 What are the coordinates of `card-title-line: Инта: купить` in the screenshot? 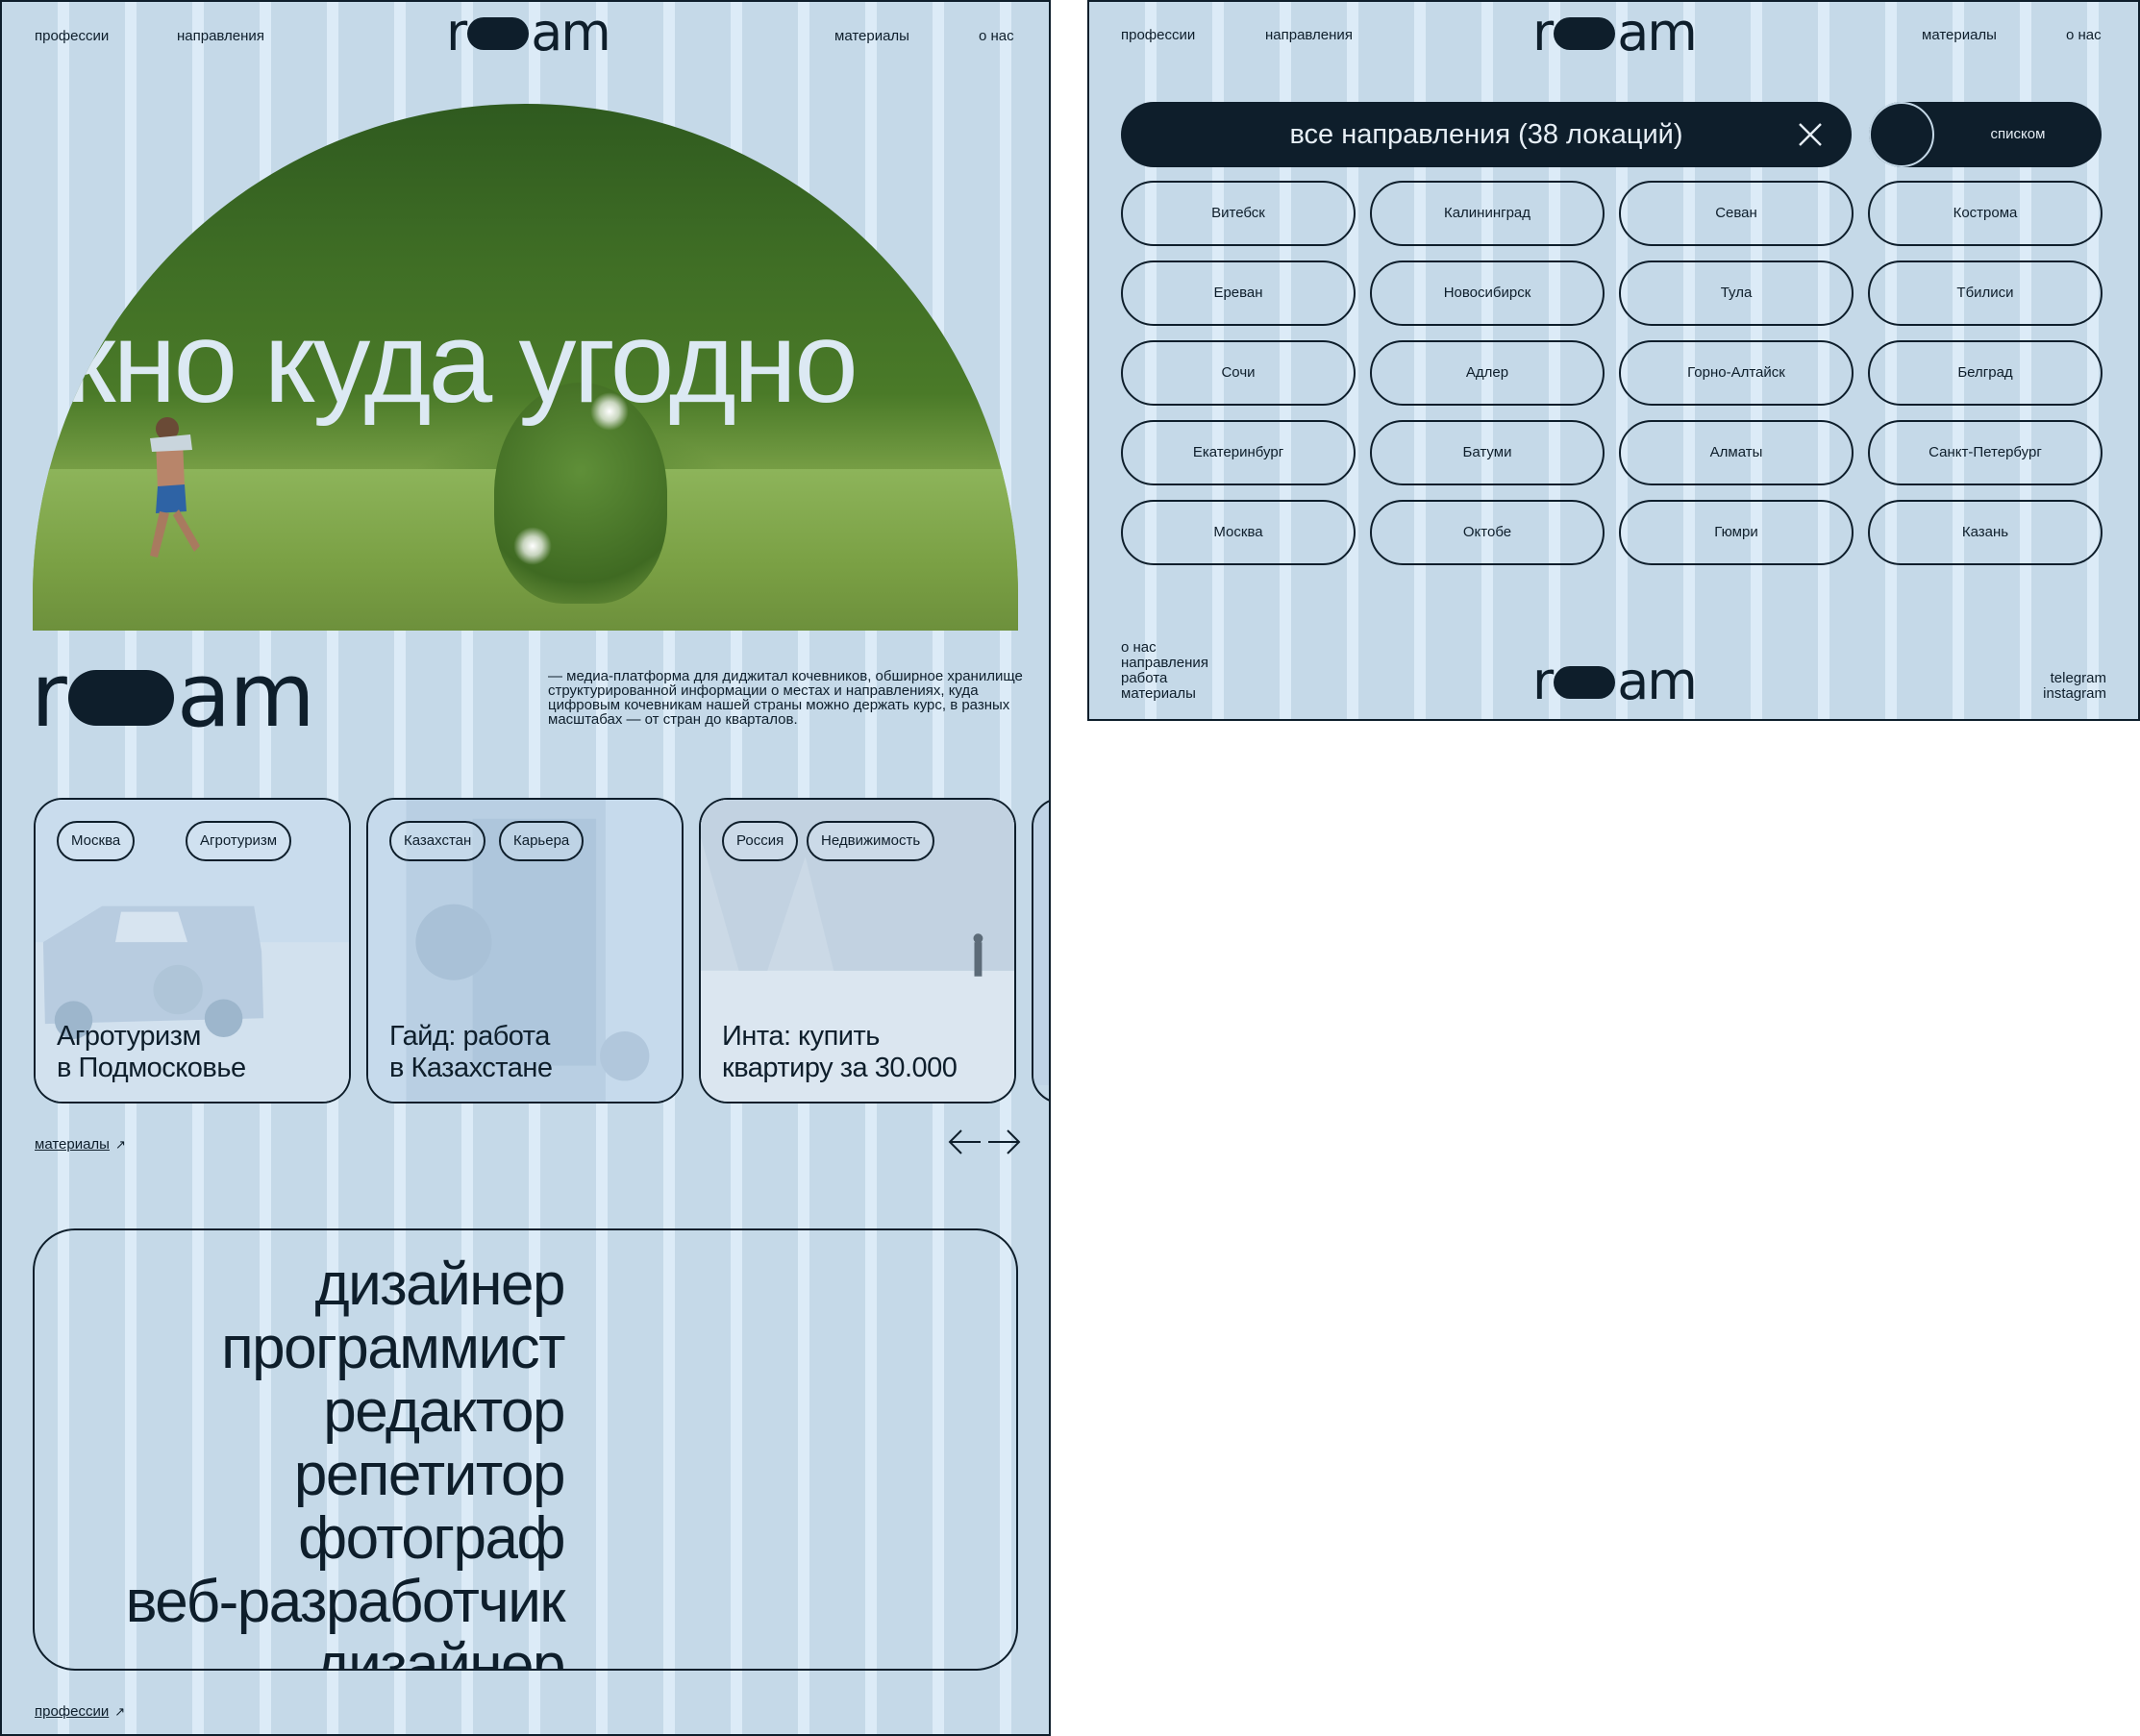 It's located at (801, 1037).